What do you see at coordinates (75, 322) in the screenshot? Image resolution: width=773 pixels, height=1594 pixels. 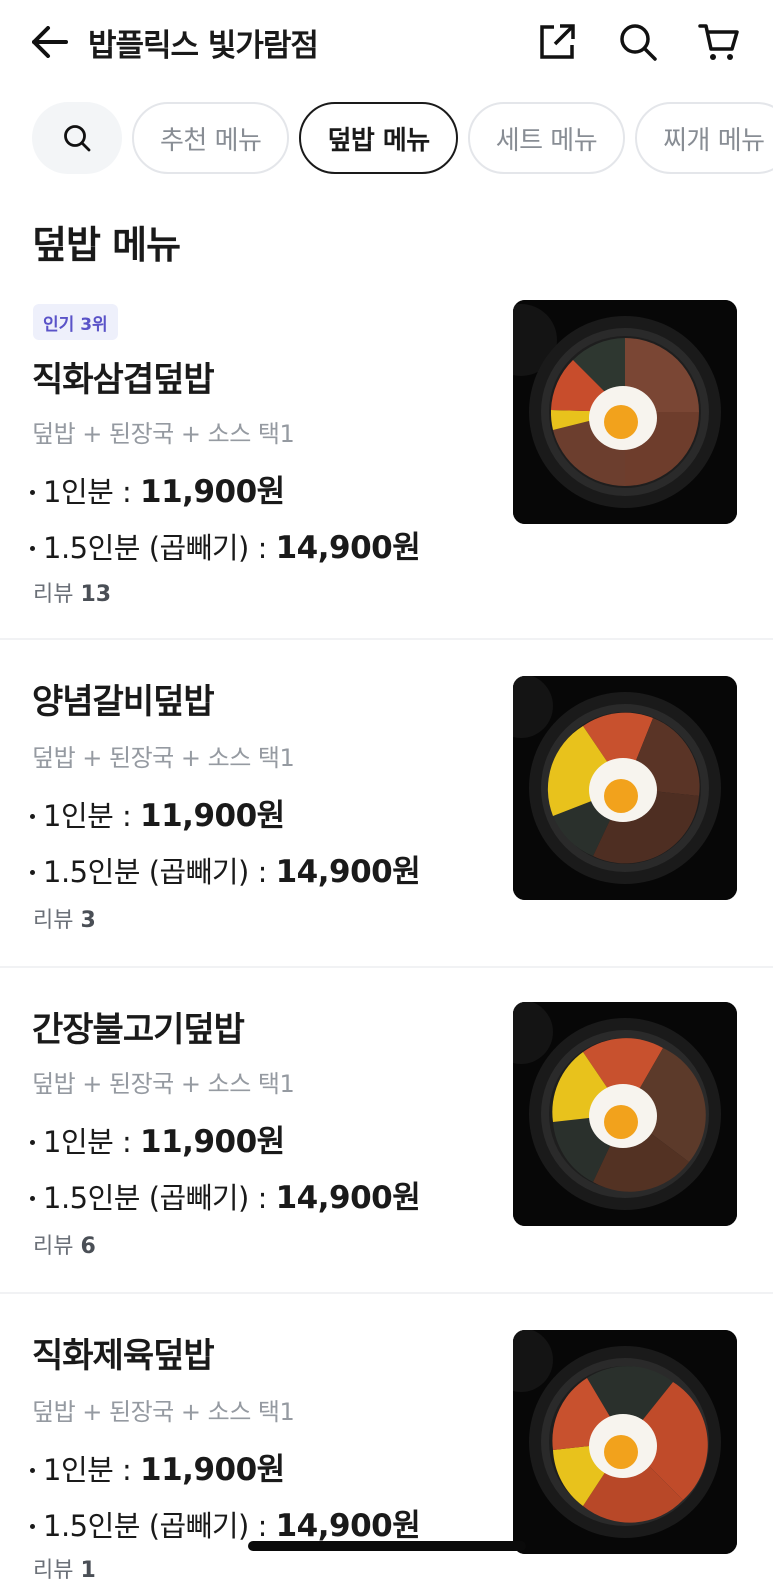 I see `popularity-badge: 인기 3위` at bounding box center [75, 322].